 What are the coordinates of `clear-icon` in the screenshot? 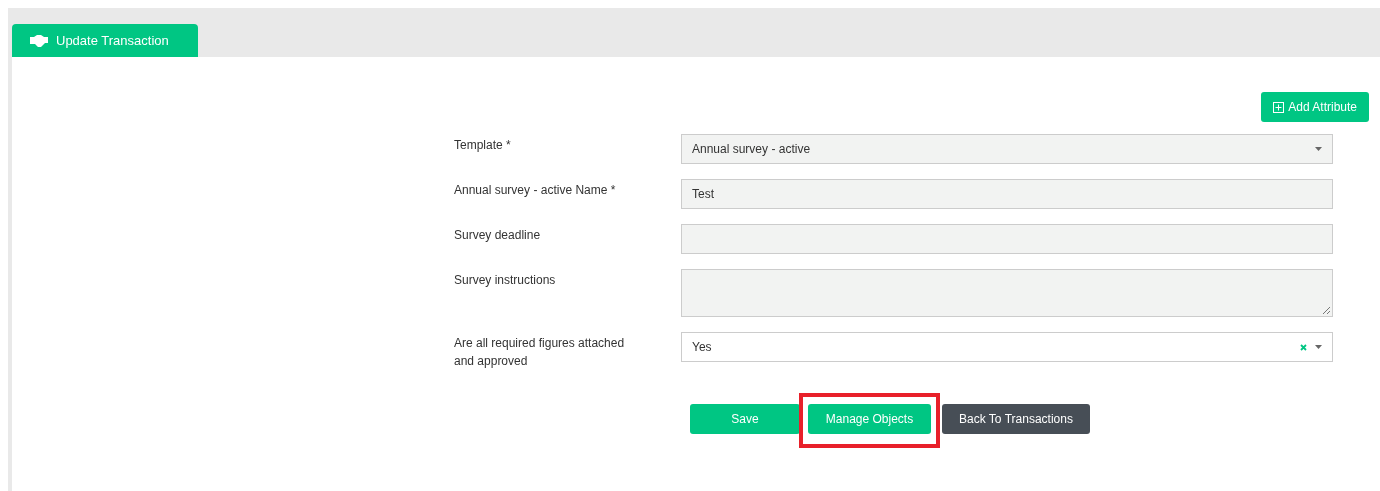 It's located at (1303, 347).